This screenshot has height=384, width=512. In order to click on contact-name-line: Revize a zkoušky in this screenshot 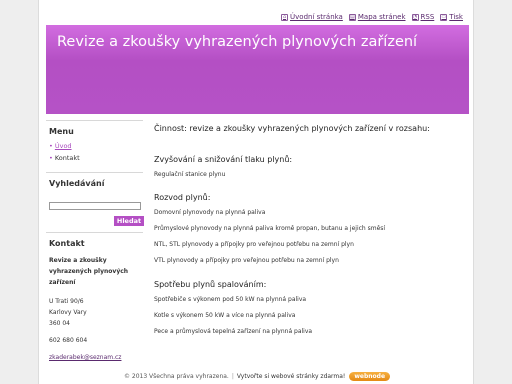, I will do `click(78, 260)`.